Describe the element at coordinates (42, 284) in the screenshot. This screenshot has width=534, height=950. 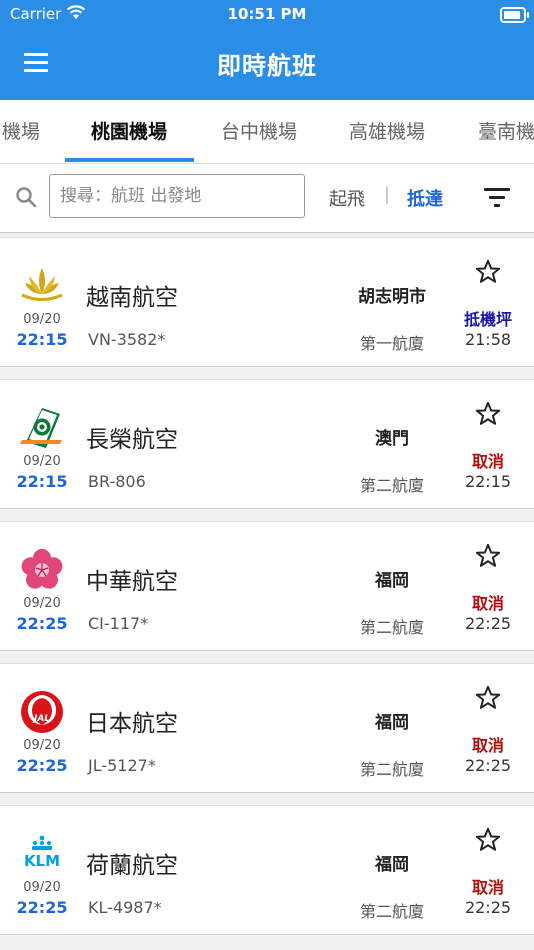
I see `vietnam-airlines-lotus-logo` at that location.